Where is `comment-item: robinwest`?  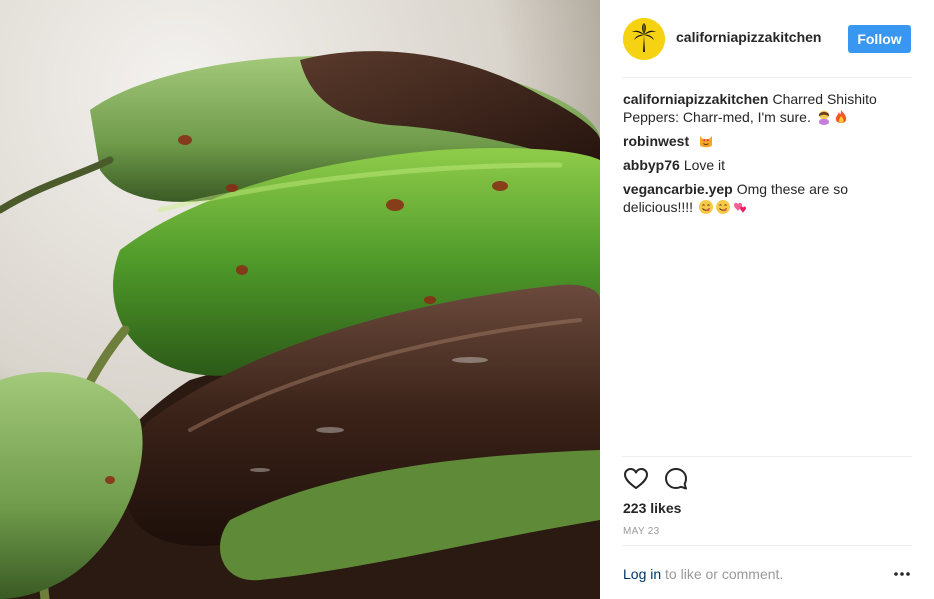 comment-item: robinwest is located at coordinates (768, 141).